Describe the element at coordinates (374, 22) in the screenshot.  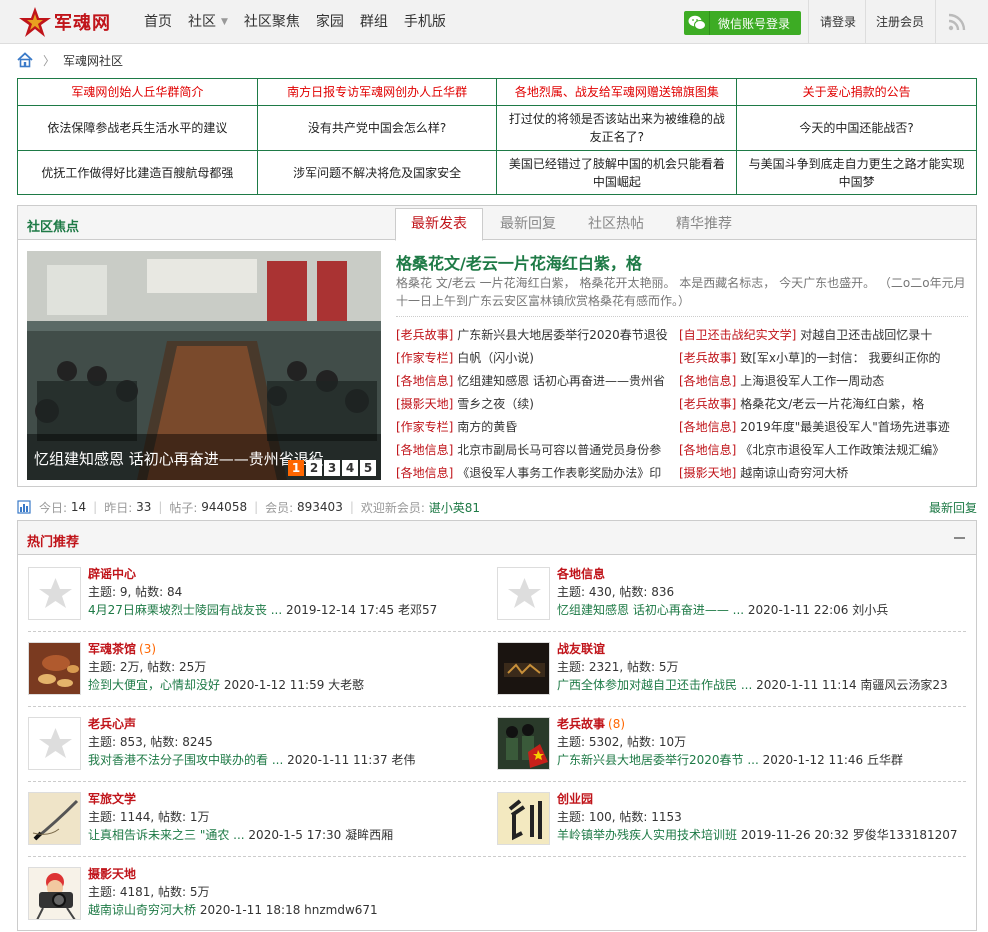
I see `nav-groups: 群组` at that location.